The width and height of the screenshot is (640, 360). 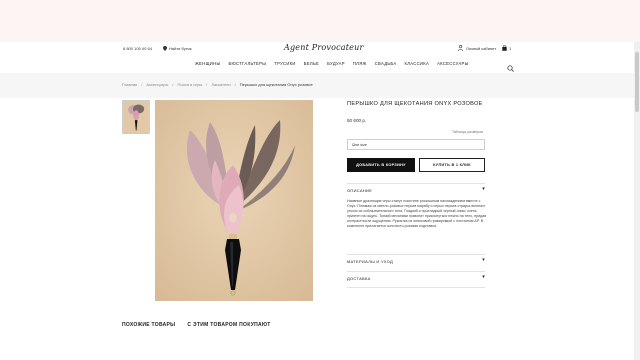 I want to click on tab-similar-products: ПОХОЖИЕ ТОВАРЫ, so click(x=148, y=325).